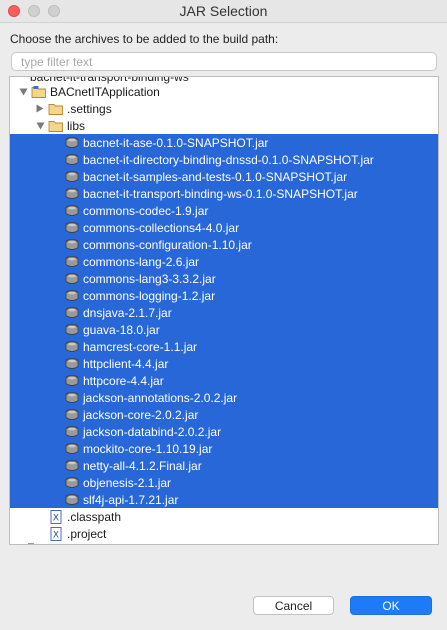  Describe the element at coordinates (152, 431) in the screenshot. I see `jar-label: jackson-databind-2.0.2.jar` at that location.